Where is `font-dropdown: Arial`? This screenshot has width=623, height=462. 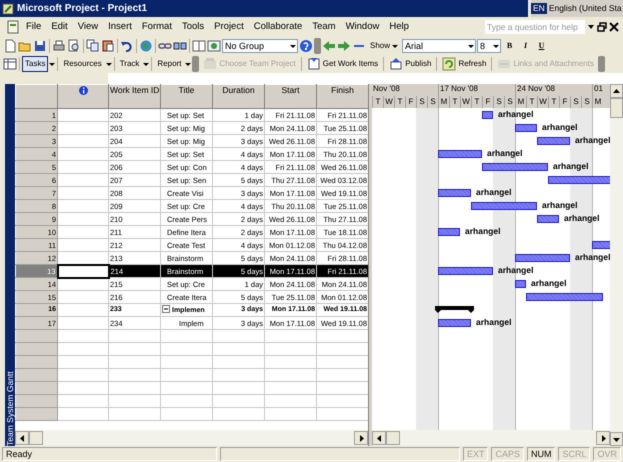 font-dropdown: Arial is located at coordinates (439, 46).